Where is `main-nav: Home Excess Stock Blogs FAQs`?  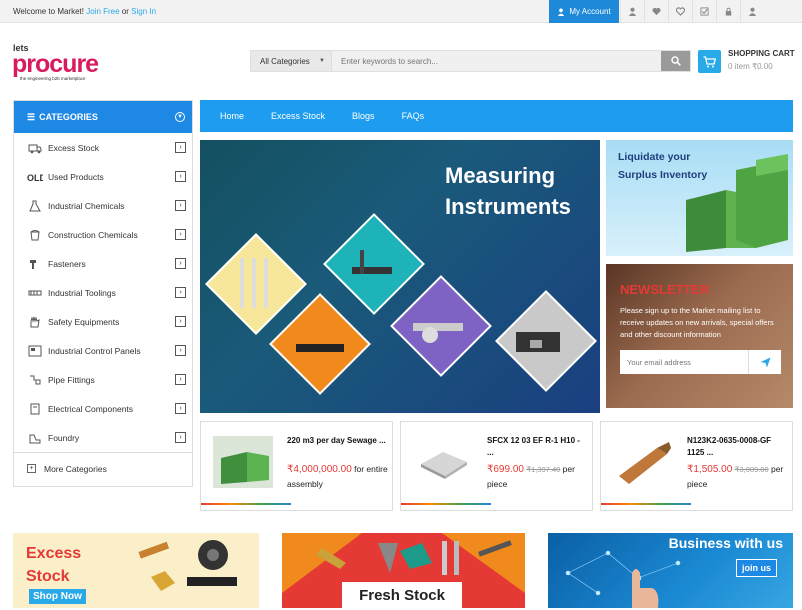 main-nav: Home Excess Stock Blogs FAQs is located at coordinates (496, 116).